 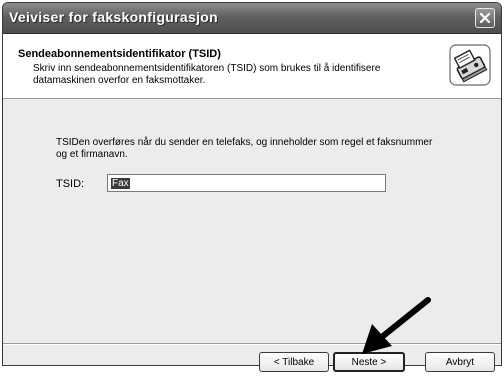 What do you see at coordinates (246, 183) in the screenshot?
I see `tsid-input: Fax` at bounding box center [246, 183].